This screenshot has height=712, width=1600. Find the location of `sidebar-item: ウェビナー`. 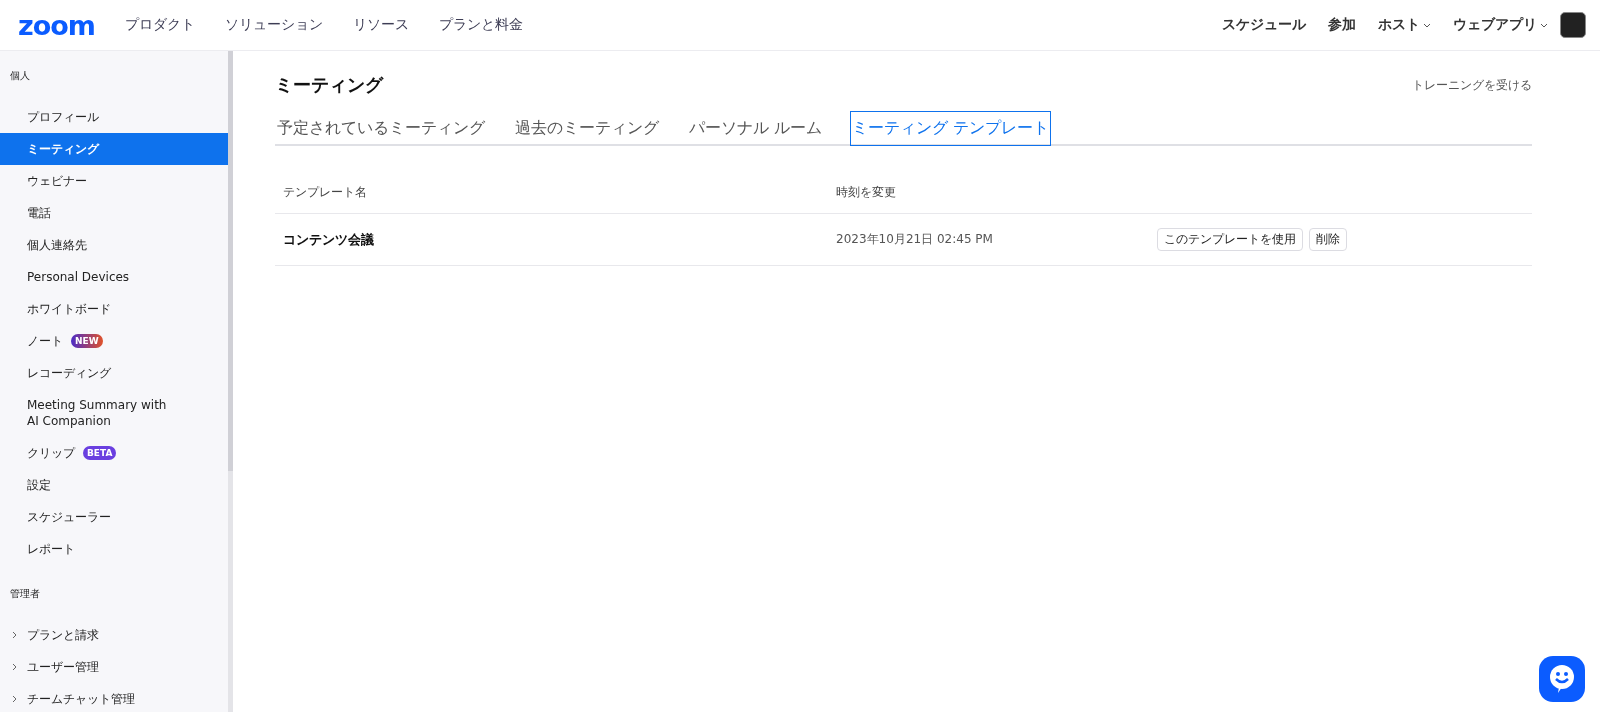

sidebar-item: ウェビナー is located at coordinates (57, 181).